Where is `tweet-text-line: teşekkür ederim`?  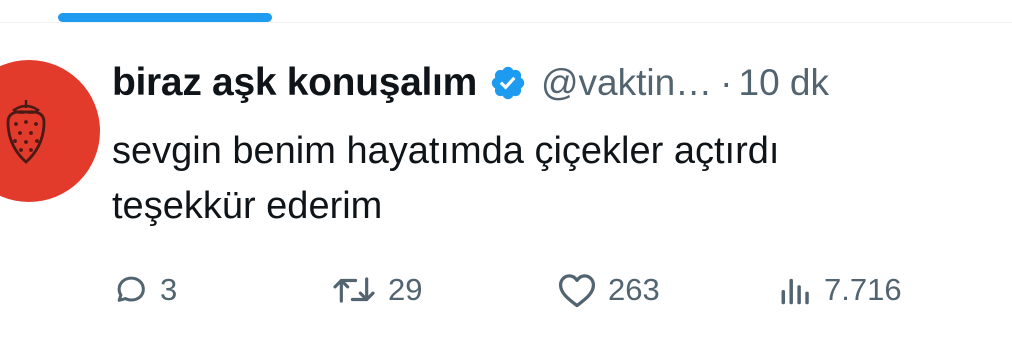 tweet-text-line: teşekkür ederim is located at coordinates (247, 206).